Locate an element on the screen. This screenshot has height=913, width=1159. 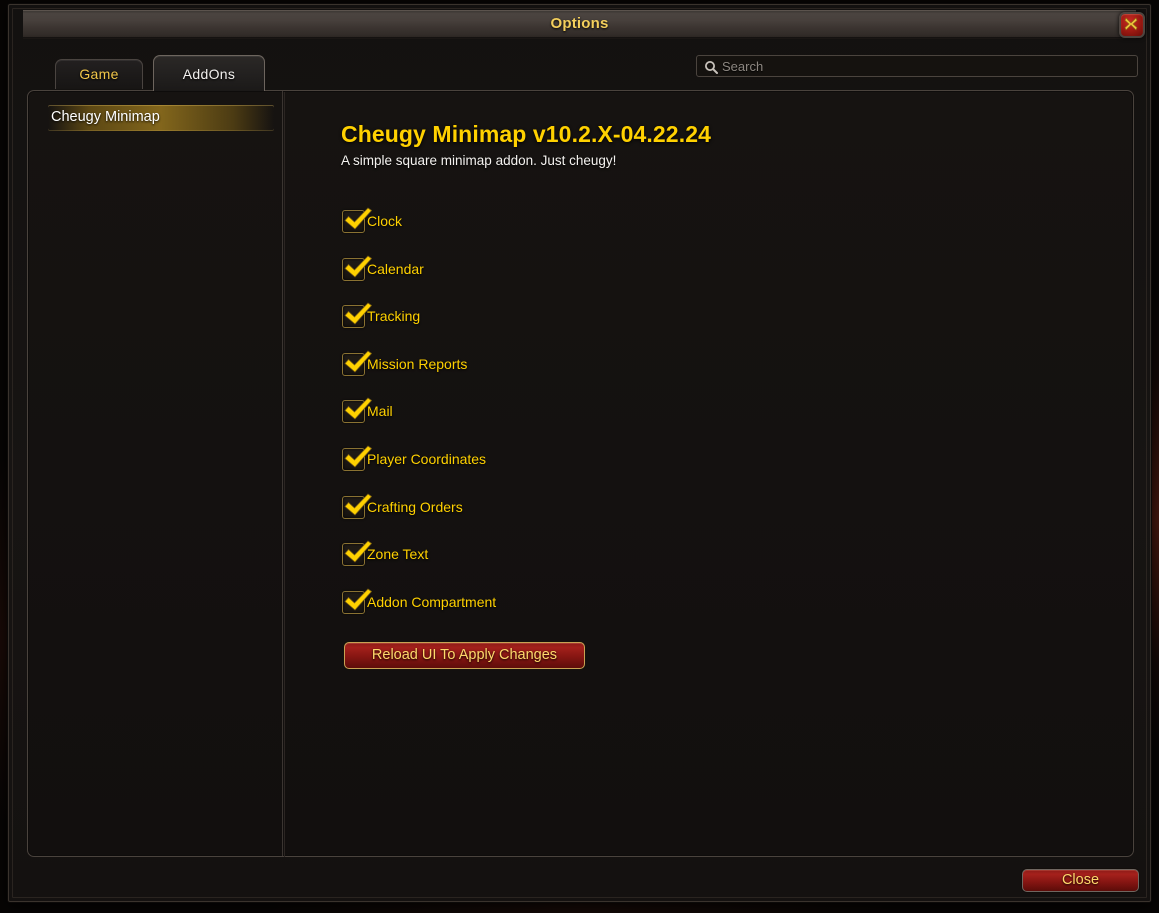
checkbox-addon-compartment is located at coordinates (353, 602).